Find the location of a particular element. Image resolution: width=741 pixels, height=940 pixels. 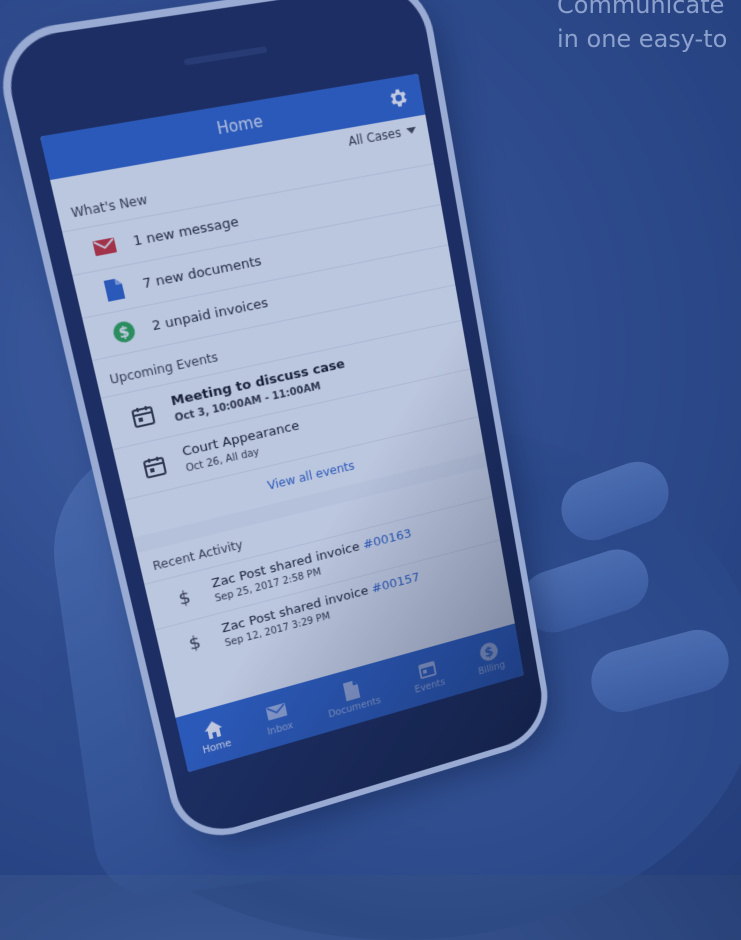

tab-events: Events is located at coordinates (428, 675).